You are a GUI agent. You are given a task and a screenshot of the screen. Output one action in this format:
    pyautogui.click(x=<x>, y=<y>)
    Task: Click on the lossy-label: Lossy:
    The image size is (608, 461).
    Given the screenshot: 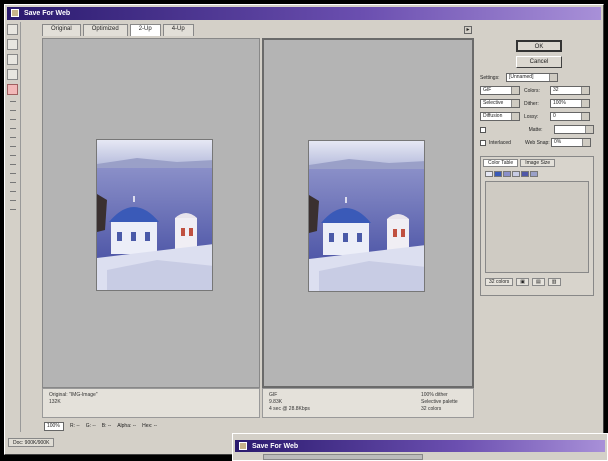 What is the action you would take?
    pyautogui.click(x=531, y=116)
    